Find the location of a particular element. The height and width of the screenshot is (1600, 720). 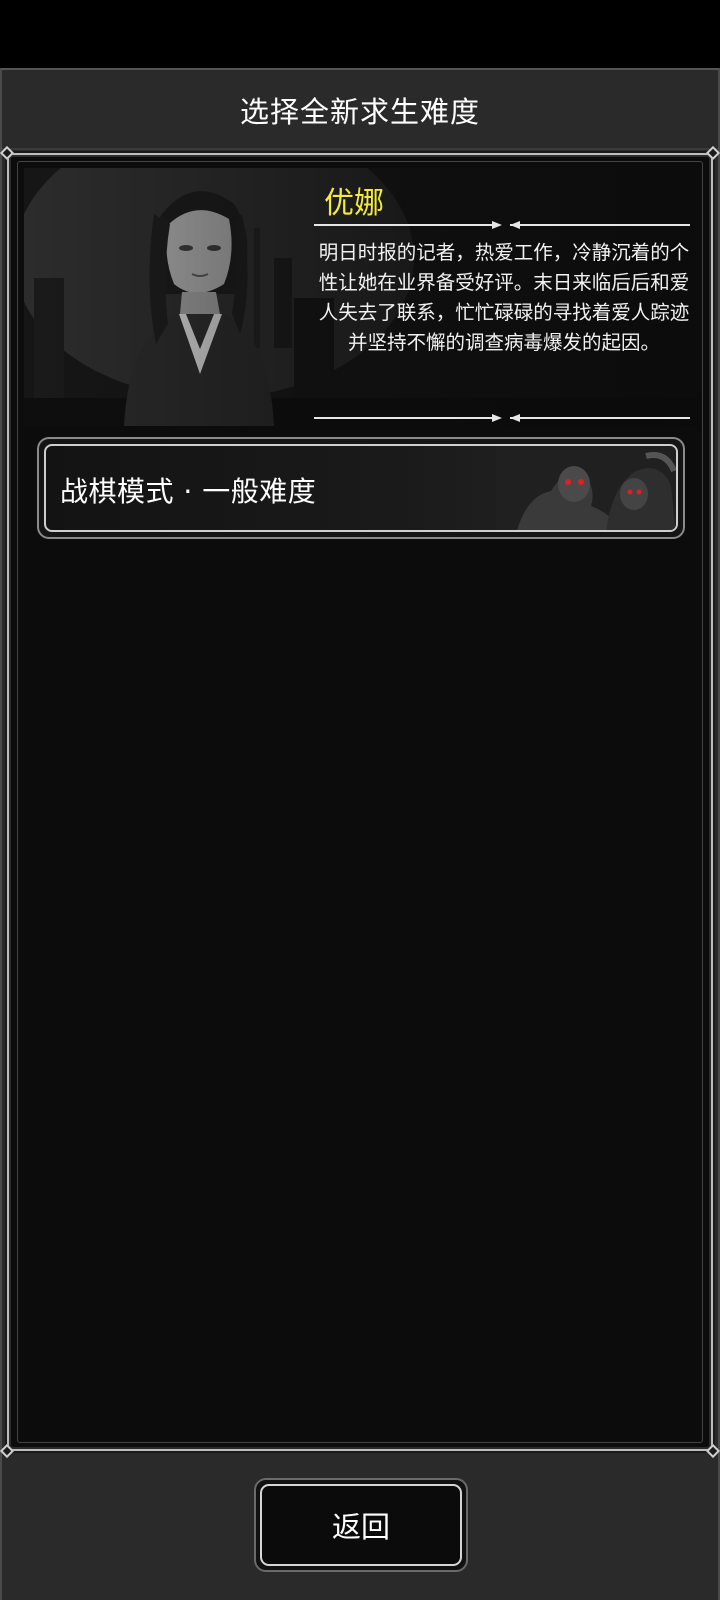

title-divider is located at coordinates (360, 149).